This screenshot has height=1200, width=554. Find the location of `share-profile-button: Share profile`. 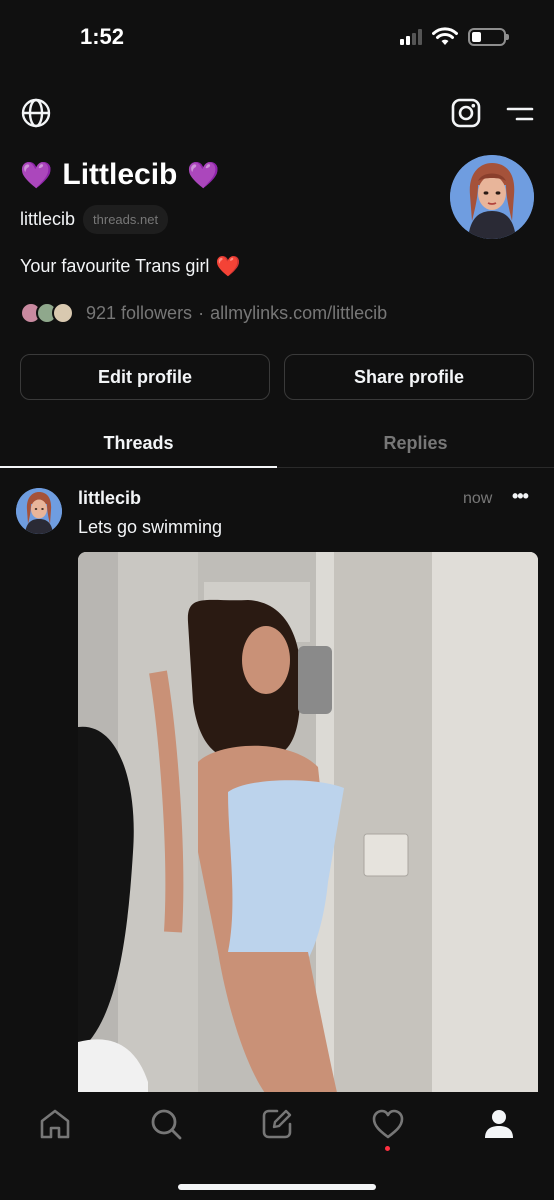

share-profile-button: Share profile is located at coordinates (409, 377).